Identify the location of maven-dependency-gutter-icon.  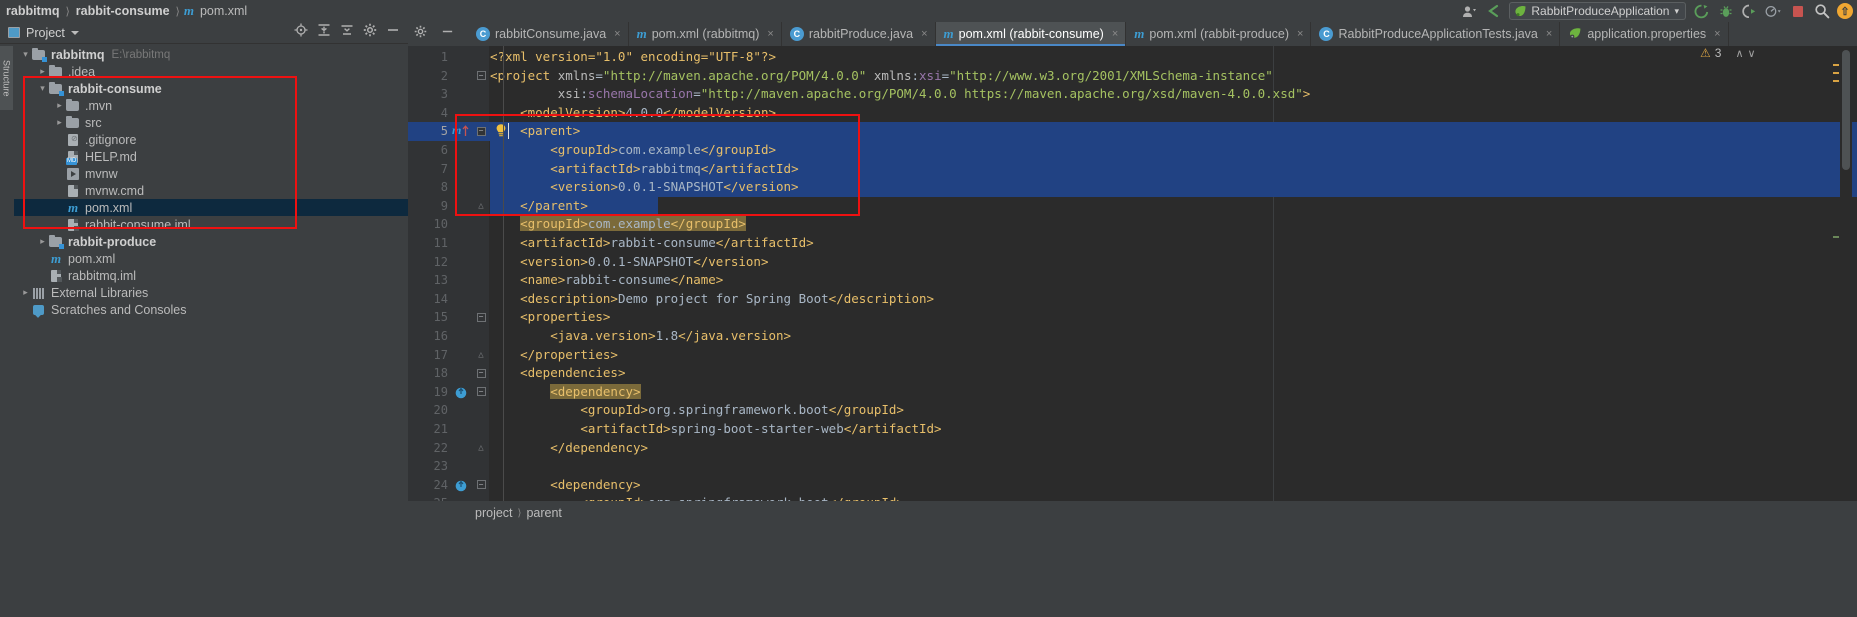
(461, 392).